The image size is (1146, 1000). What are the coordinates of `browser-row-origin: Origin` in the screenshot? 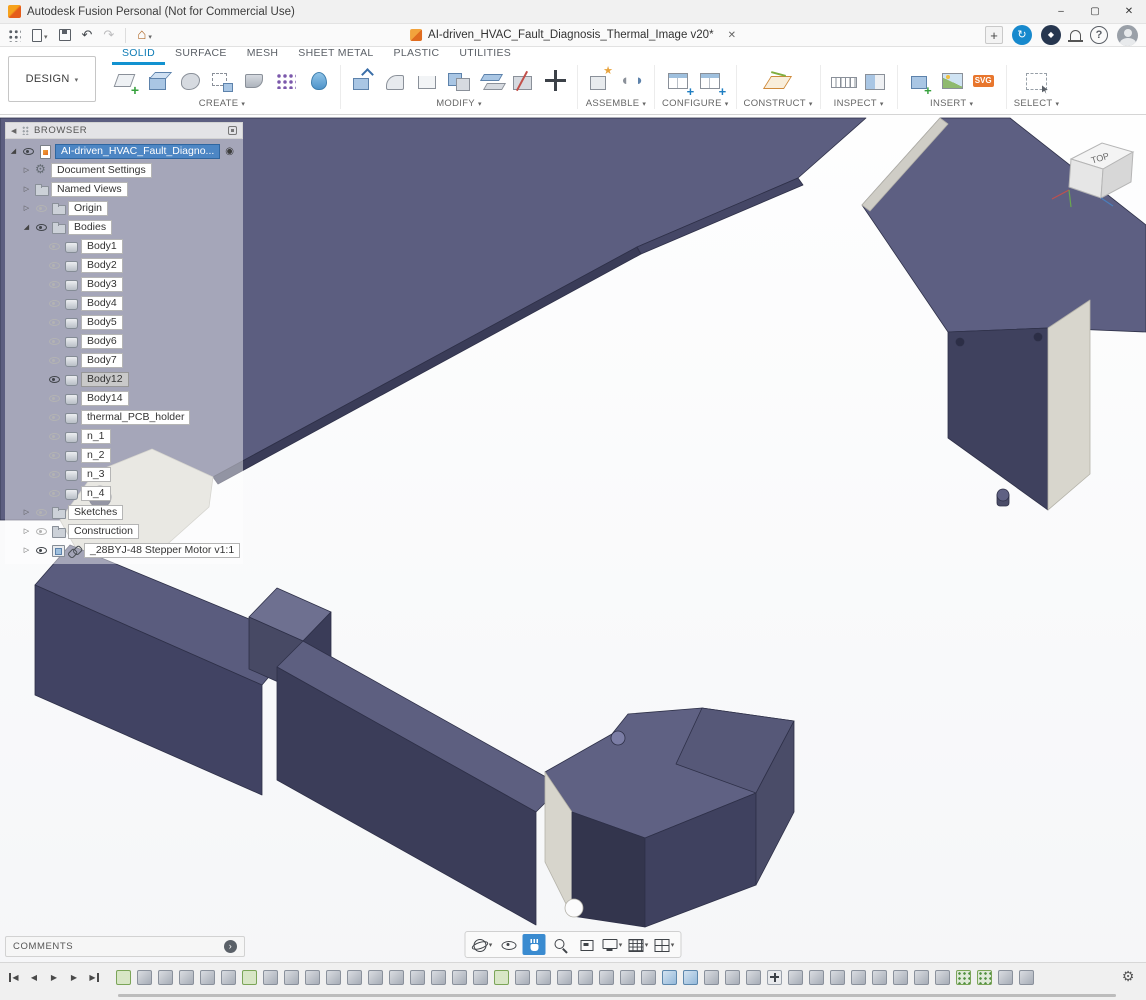 It's located at (124, 208).